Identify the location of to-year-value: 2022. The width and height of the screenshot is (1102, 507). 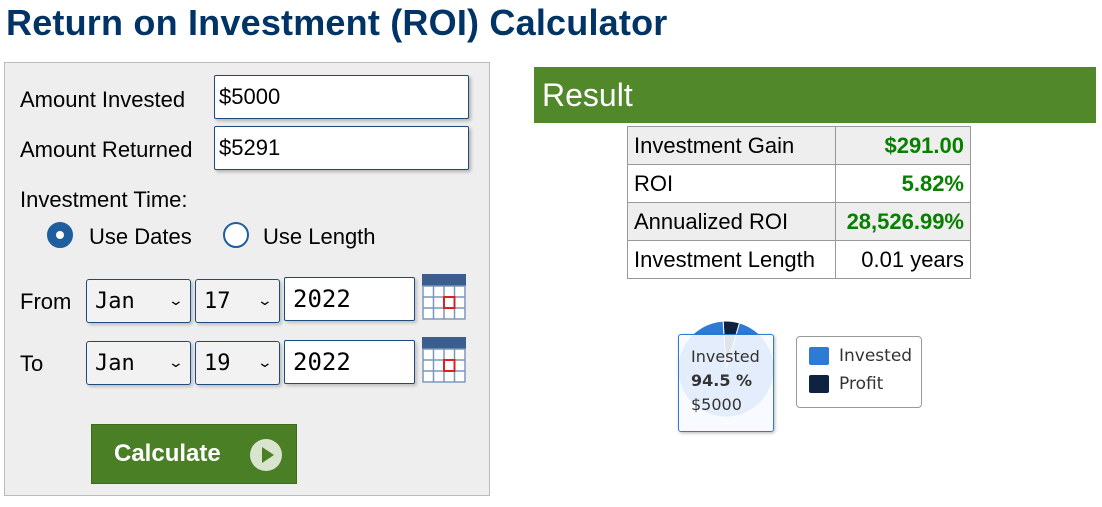
(322, 362).